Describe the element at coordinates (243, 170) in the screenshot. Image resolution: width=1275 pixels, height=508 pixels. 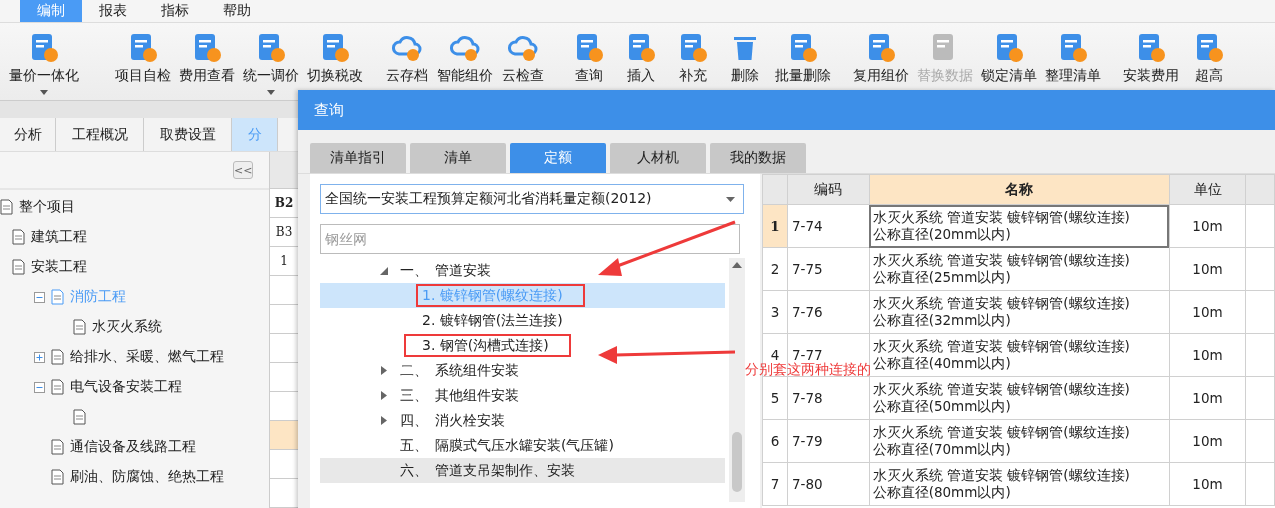
I see `collapse-button: <<` at that location.